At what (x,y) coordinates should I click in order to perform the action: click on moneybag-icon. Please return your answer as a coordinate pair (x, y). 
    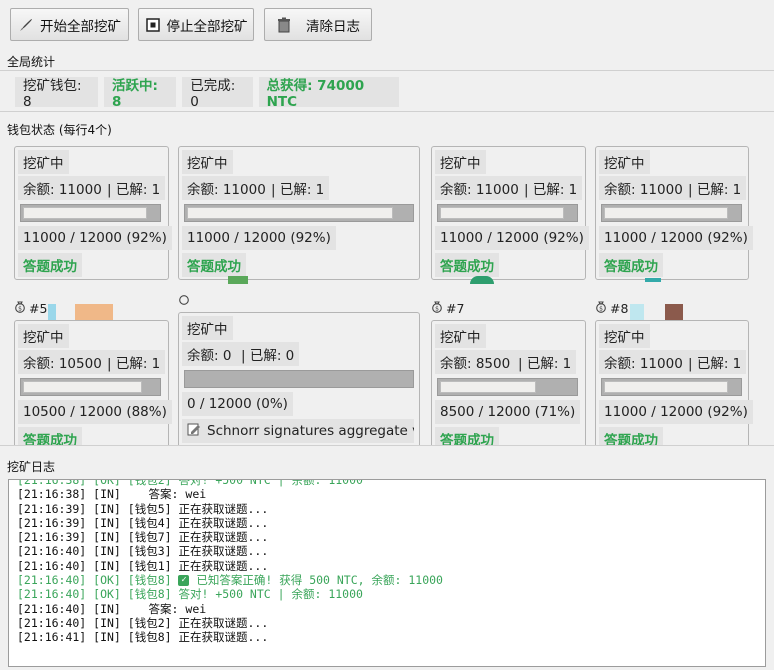
    Looking at the image, I should click on (184, 300).